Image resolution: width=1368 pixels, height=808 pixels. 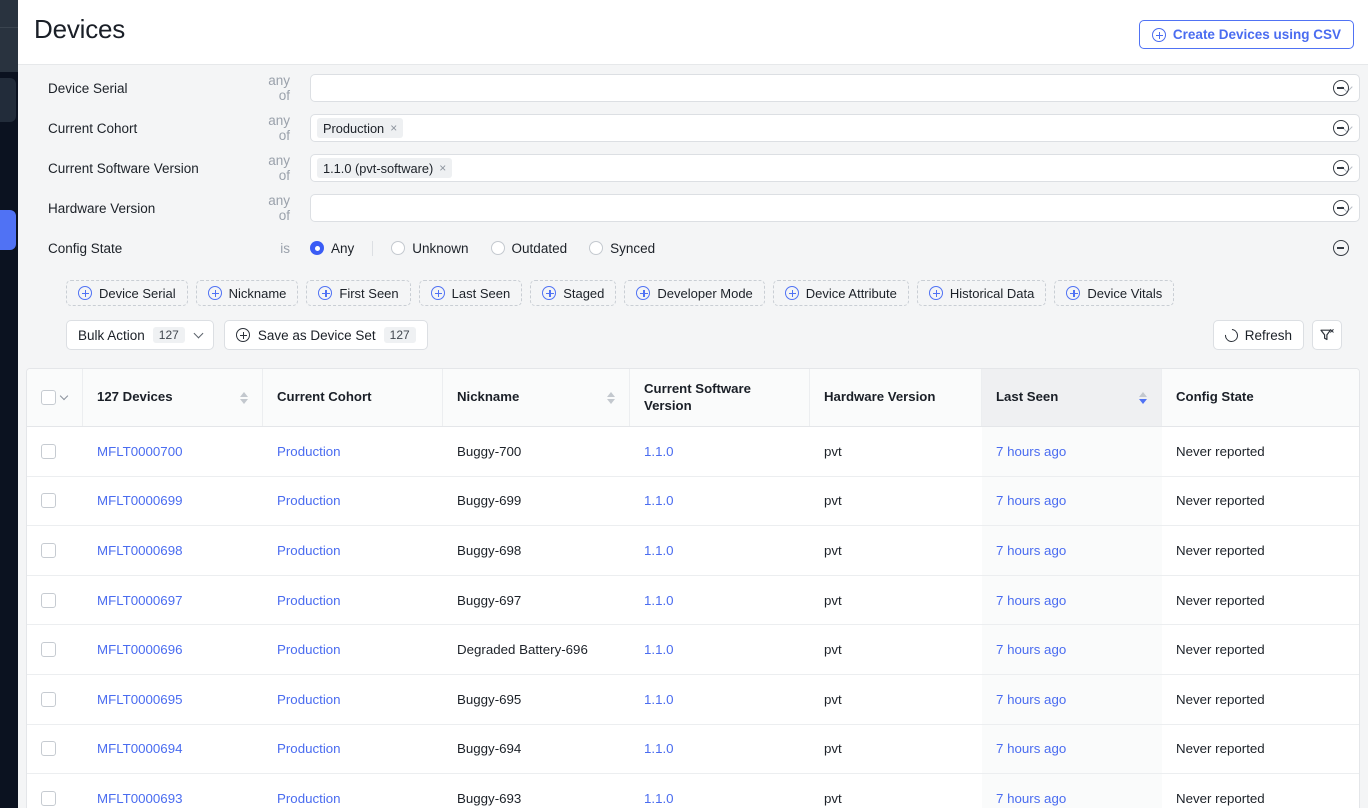 I want to click on config-state-option-synced: Synced, so click(x=622, y=248).